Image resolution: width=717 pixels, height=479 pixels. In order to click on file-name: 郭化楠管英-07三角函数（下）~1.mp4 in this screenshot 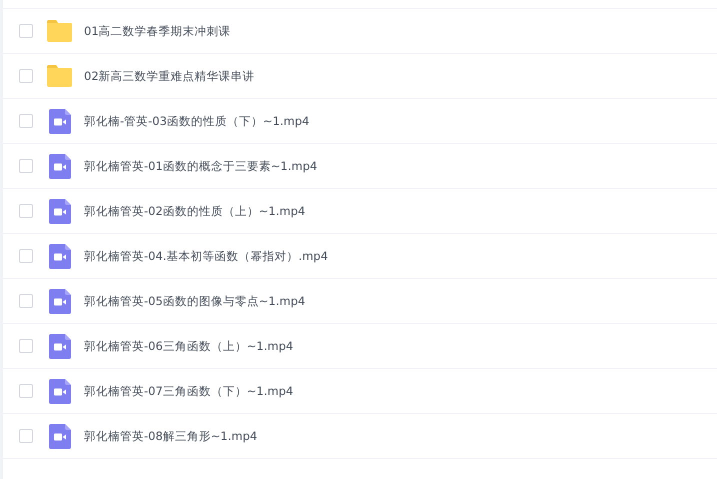, I will do `click(189, 391)`.